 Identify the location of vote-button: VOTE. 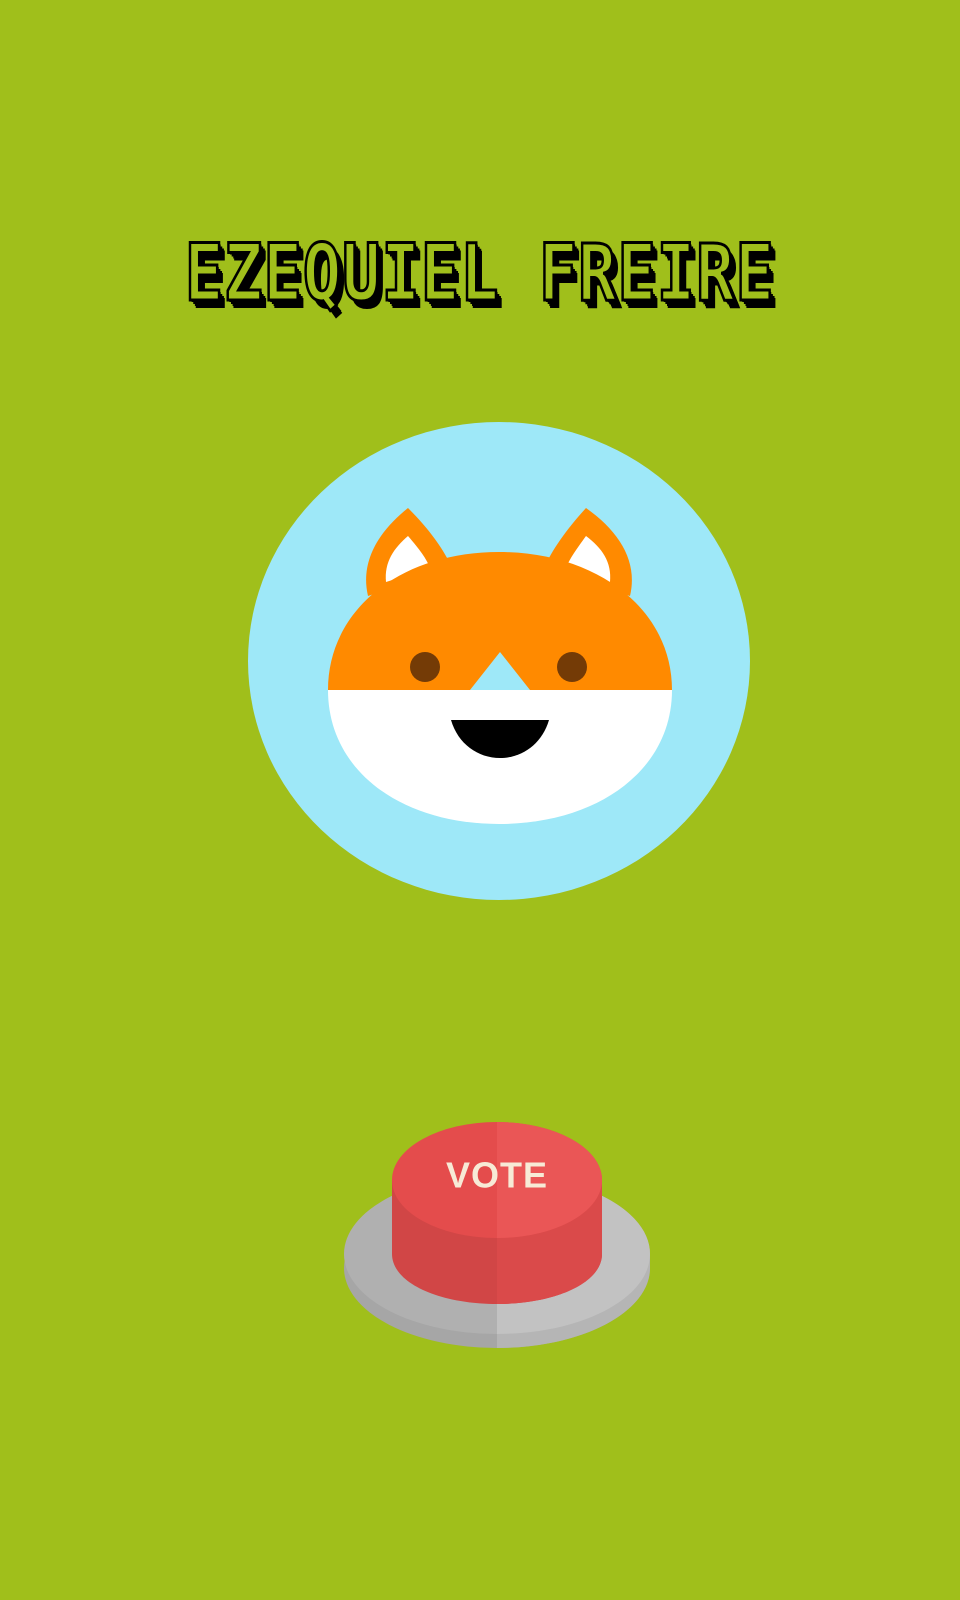
(497, 1244).